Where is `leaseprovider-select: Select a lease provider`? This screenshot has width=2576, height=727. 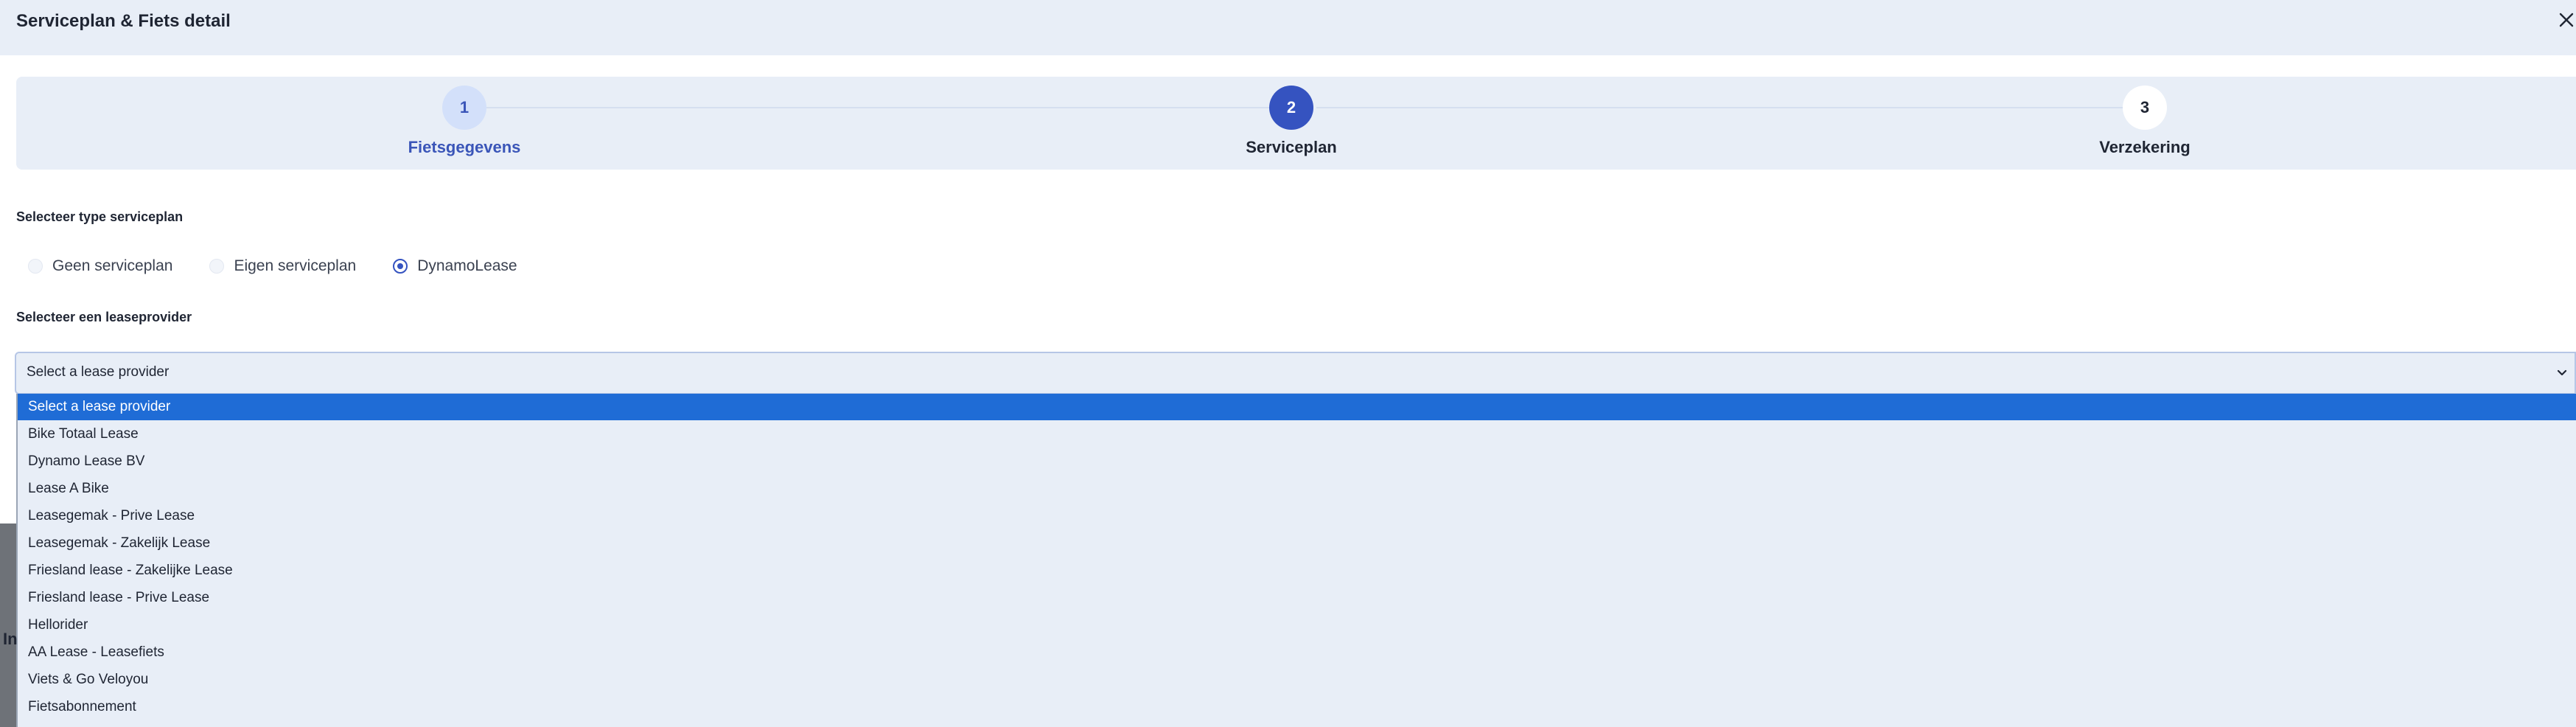 leaseprovider-select: Select a lease provider is located at coordinates (1295, 373).